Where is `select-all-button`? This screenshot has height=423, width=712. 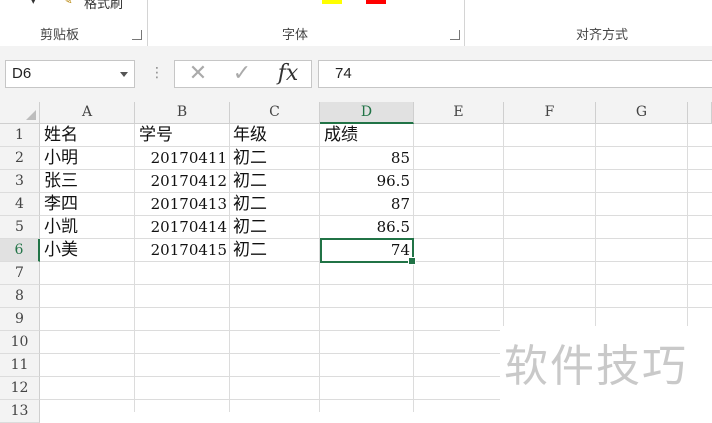 select-all-button is located at coordinates (20, 113).